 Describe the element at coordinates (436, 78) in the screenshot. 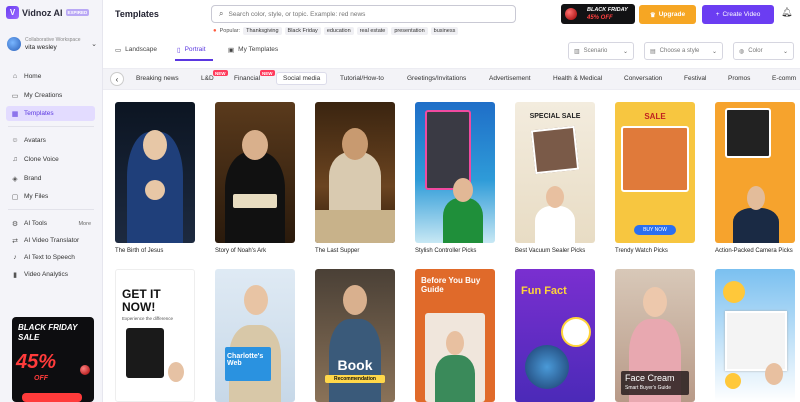

I see `category-greetings-invitations: Greetings/Invitations` at that location.